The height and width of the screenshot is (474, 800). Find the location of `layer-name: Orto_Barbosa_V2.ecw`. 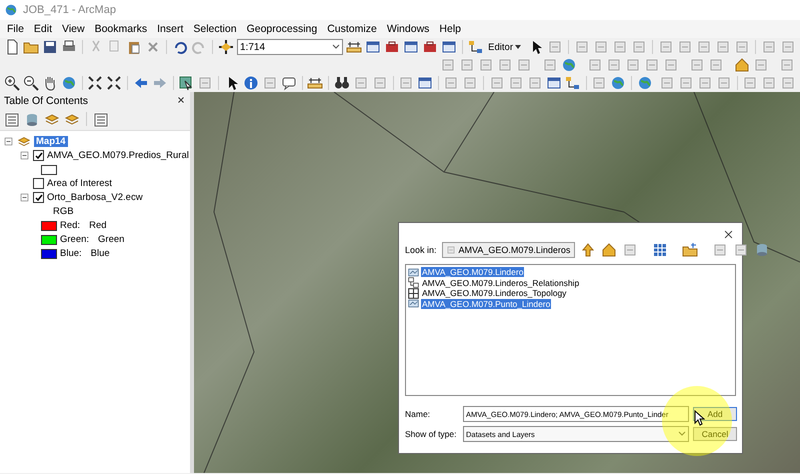

layer-name: Orto_Barbosa_V2.ecw is located at coordinates (95, 197).